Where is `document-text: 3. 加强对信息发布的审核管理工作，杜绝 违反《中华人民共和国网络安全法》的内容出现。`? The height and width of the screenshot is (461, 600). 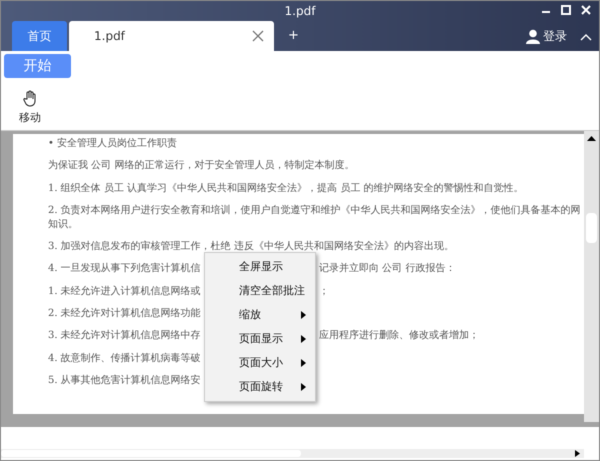 document-text: 3. 加强对信息发布的审核管理工作，杜绝 违反《中华人民共和国网络安全法》的内容出现。 is located at coordinates (251, 247).